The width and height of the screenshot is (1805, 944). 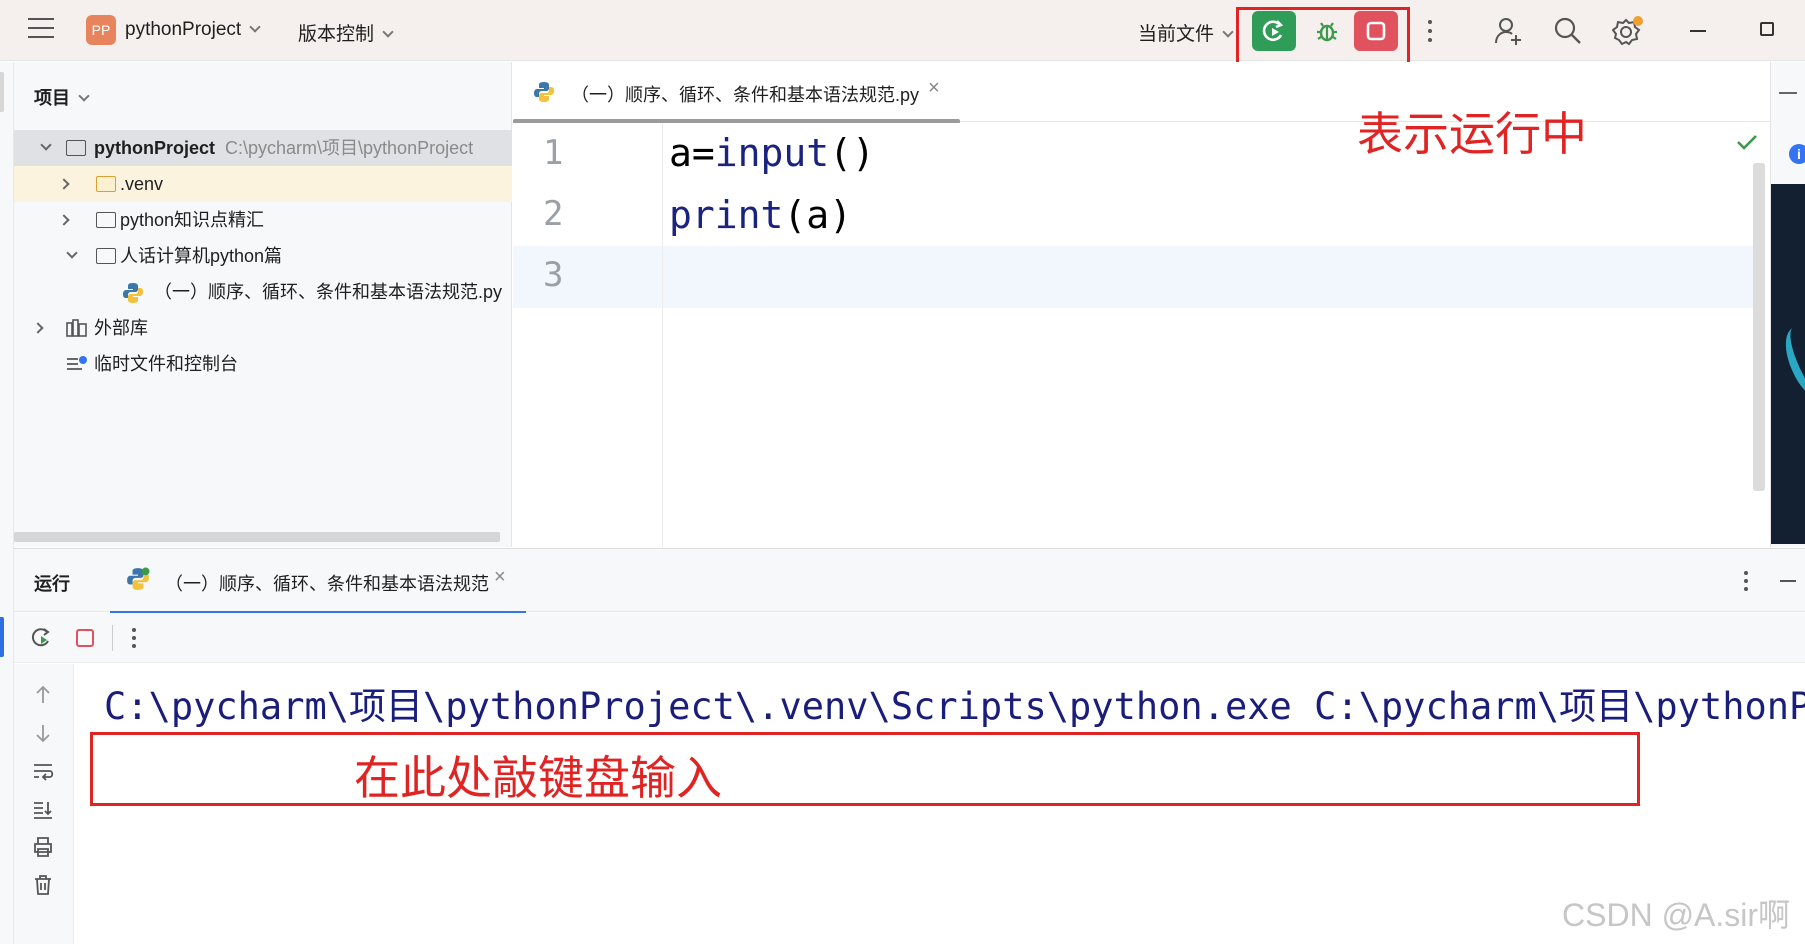 I want to click on code-line: print(a), so click(x=760, y=215).